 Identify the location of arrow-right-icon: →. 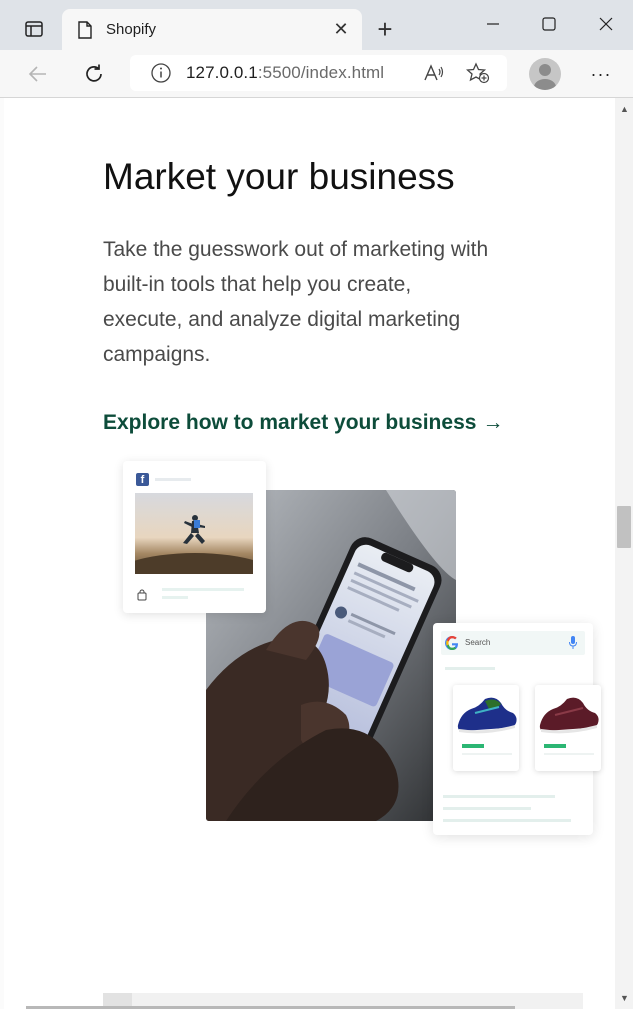
(493, 422).